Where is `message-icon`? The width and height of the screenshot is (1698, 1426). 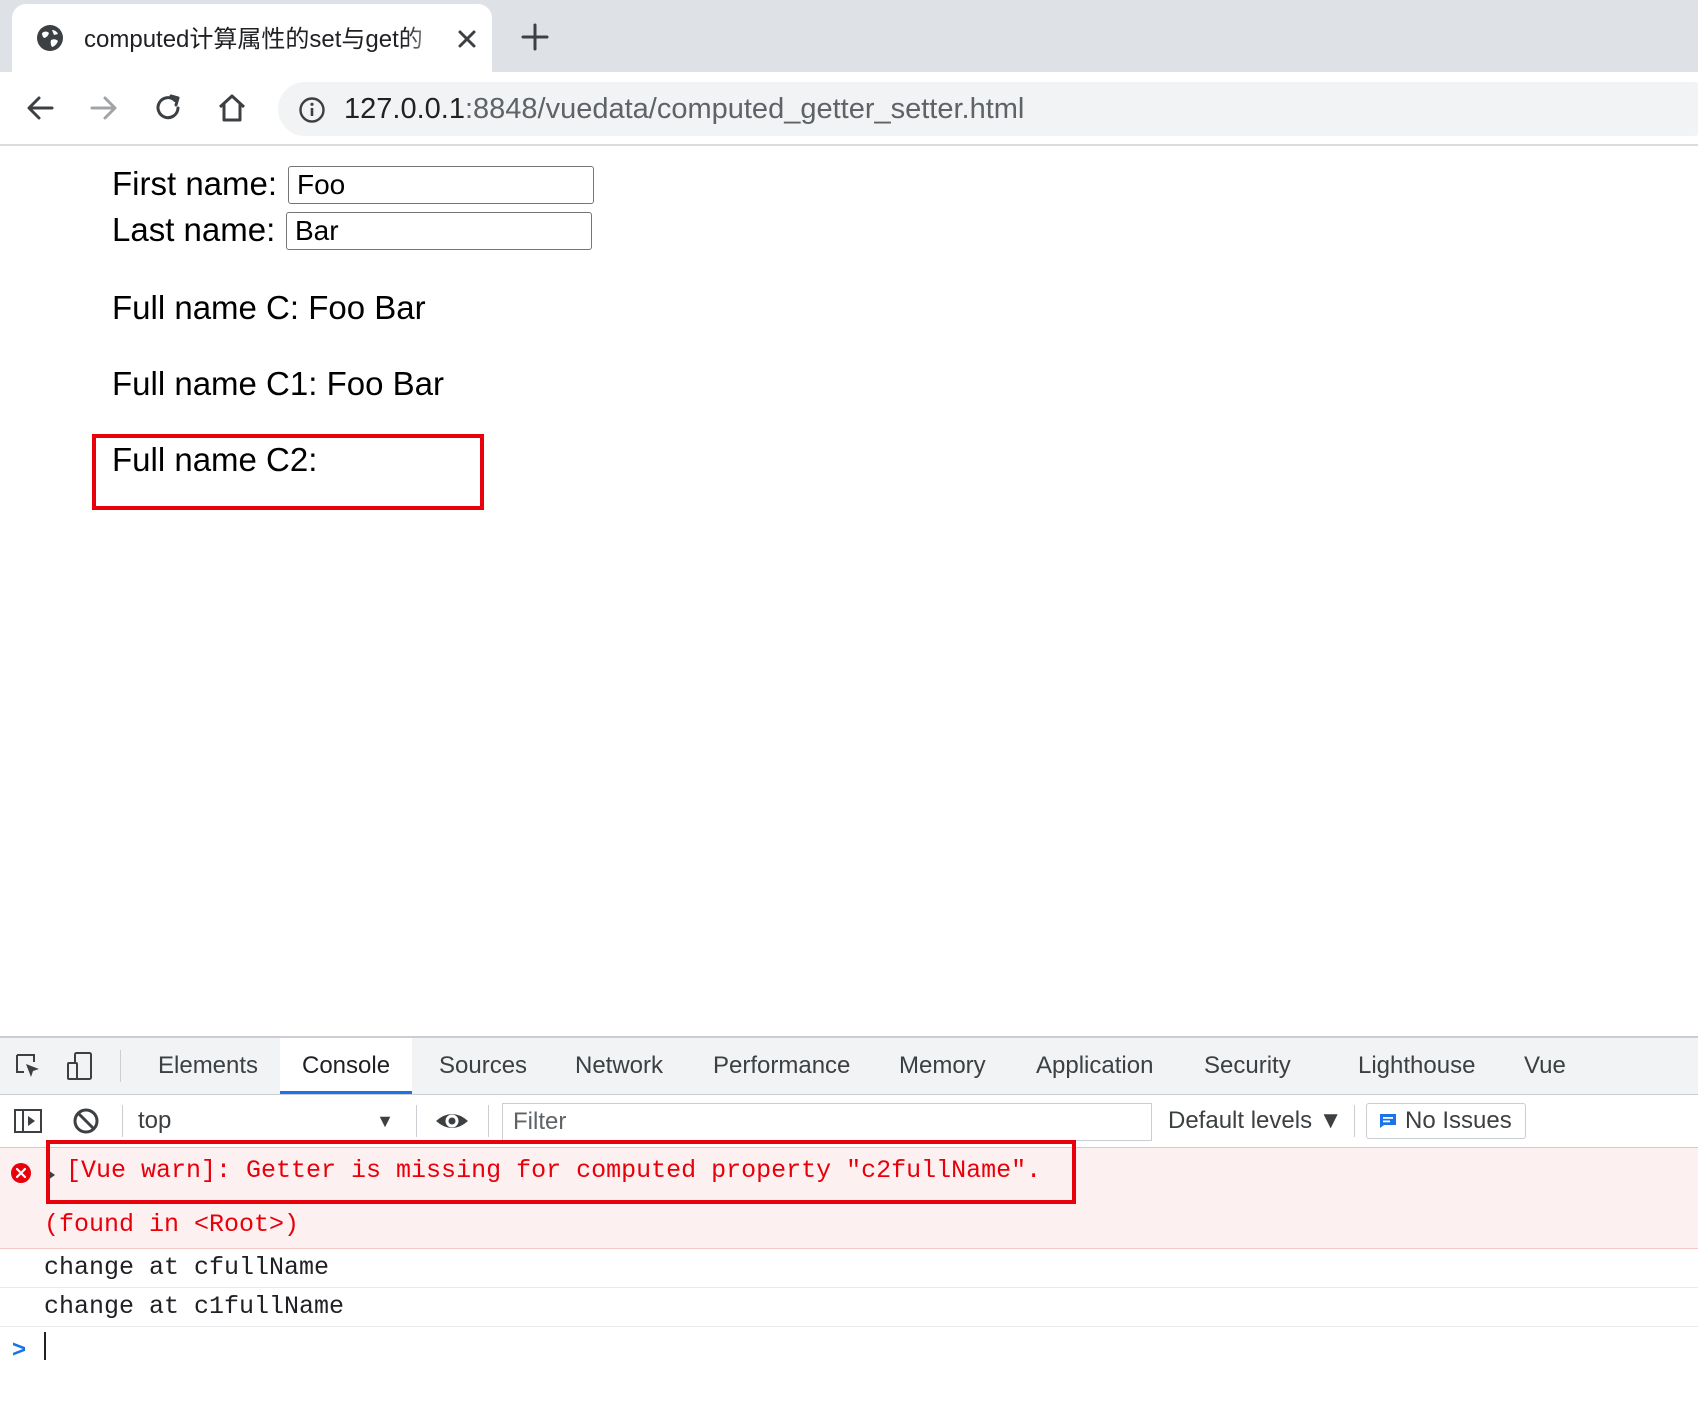
message-icon is located at coordinates (1388, 1121).